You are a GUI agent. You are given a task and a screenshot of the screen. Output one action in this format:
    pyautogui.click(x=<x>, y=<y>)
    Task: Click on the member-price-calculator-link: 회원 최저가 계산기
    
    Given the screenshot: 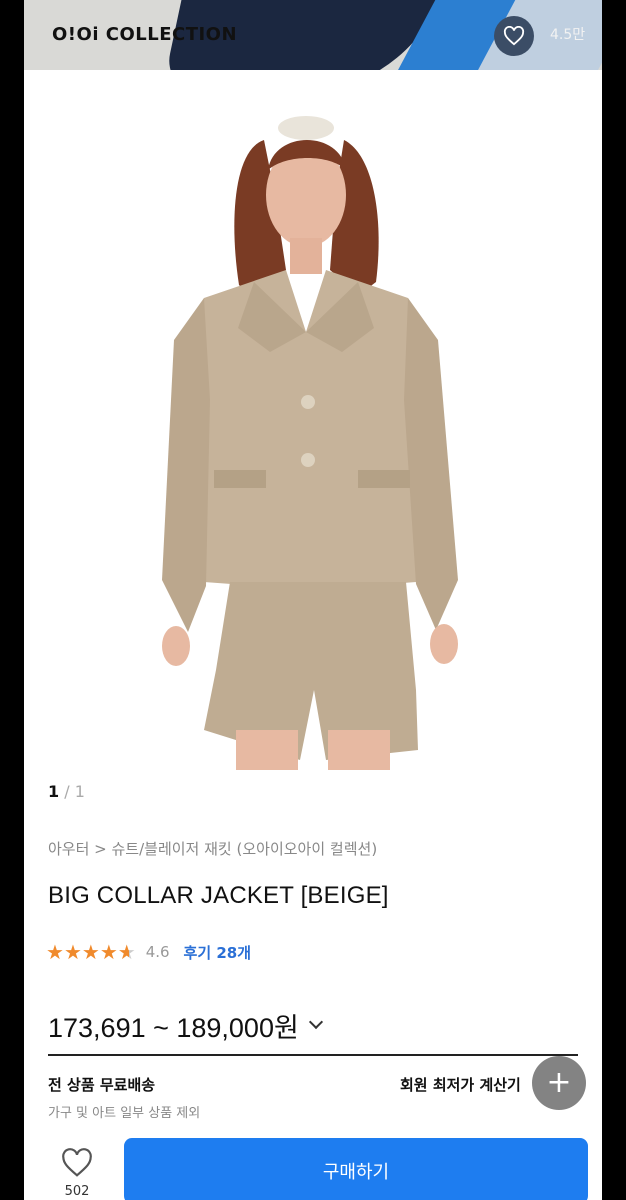 What is the action you would take?
    pyautogui.click(x=460, y=1084)
    